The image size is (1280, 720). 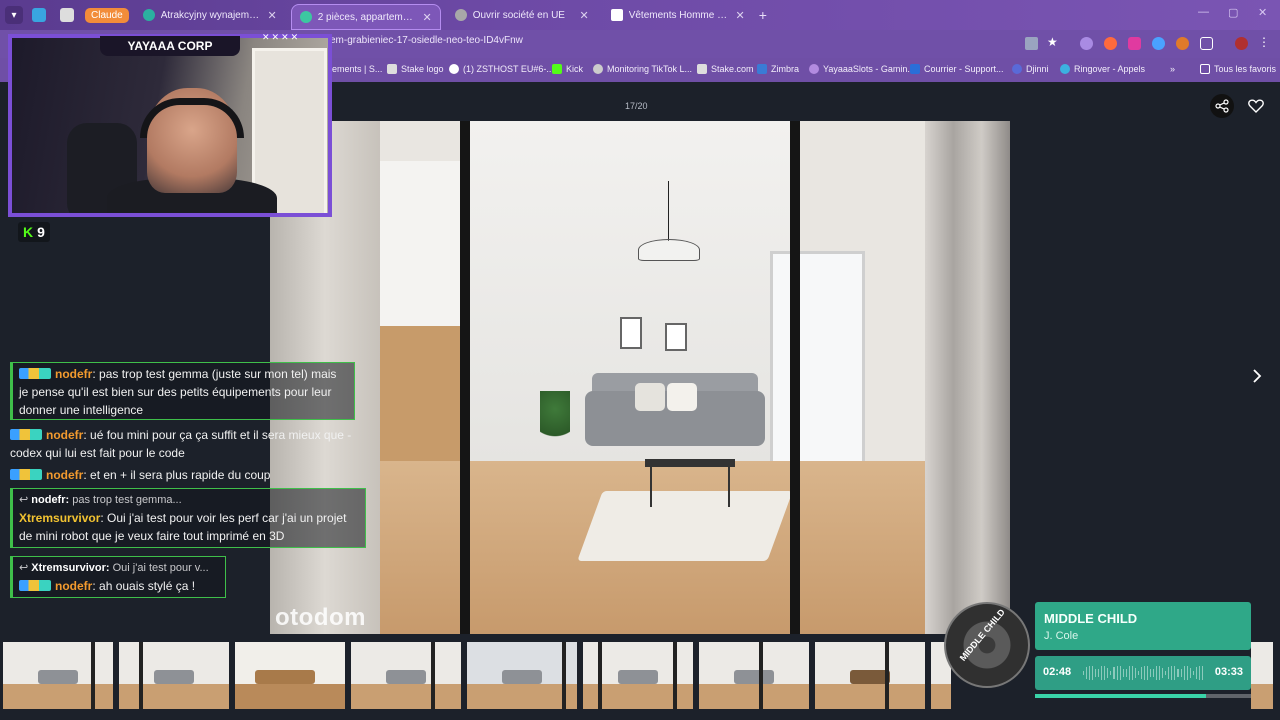 What do you see at coordinates (14, 15) in the screenshot?
I see `tab-search-icon: ▾` at bounding box center [14, 15].